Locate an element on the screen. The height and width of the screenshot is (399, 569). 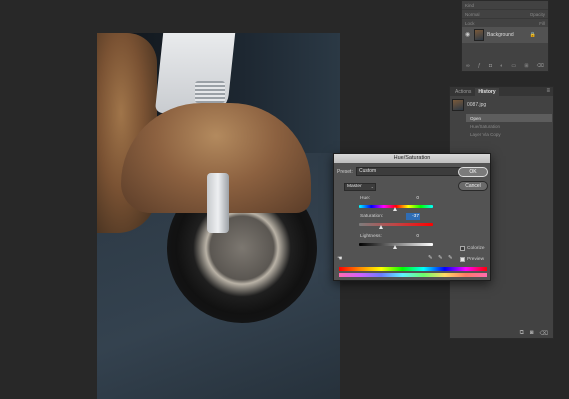
snapshot-thumbnail is located at coordinates (458, 105).